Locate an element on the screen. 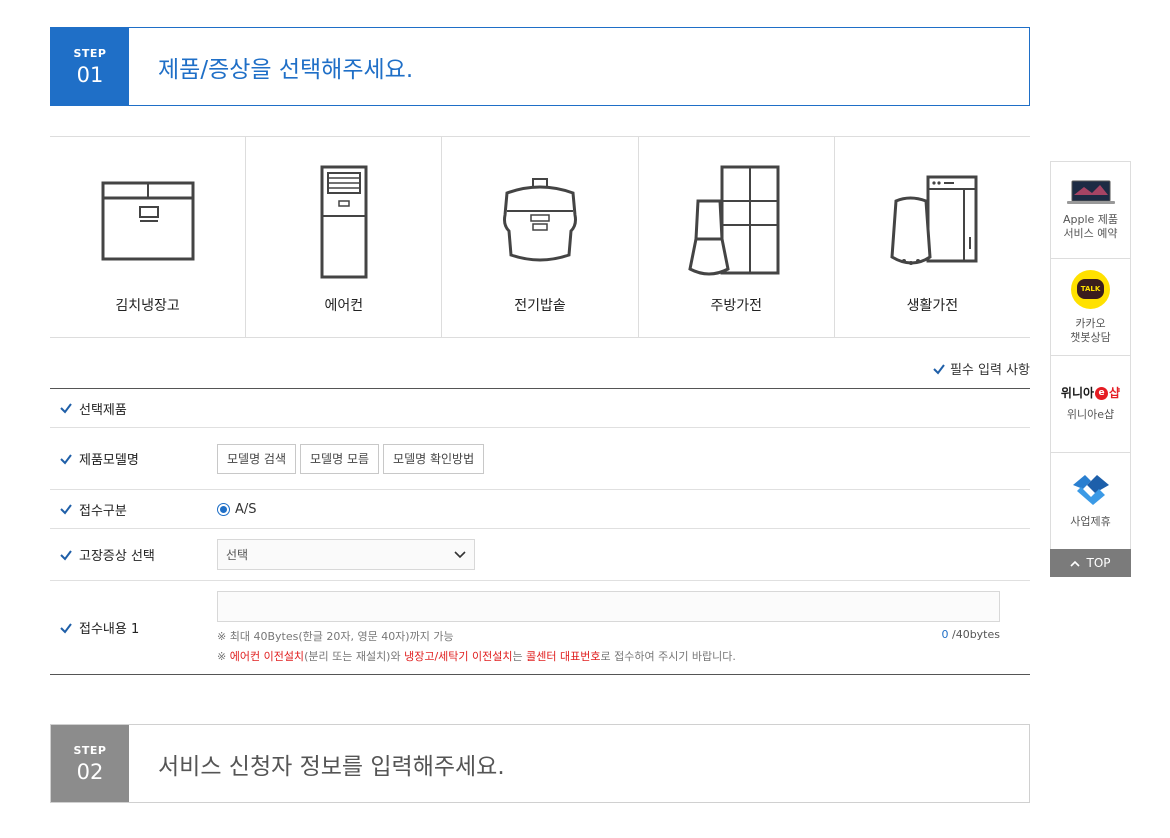 This screenshot has width=1170, height=838. product-kitchen-appliance: 주방가전 is located at coordinates (737, 237).